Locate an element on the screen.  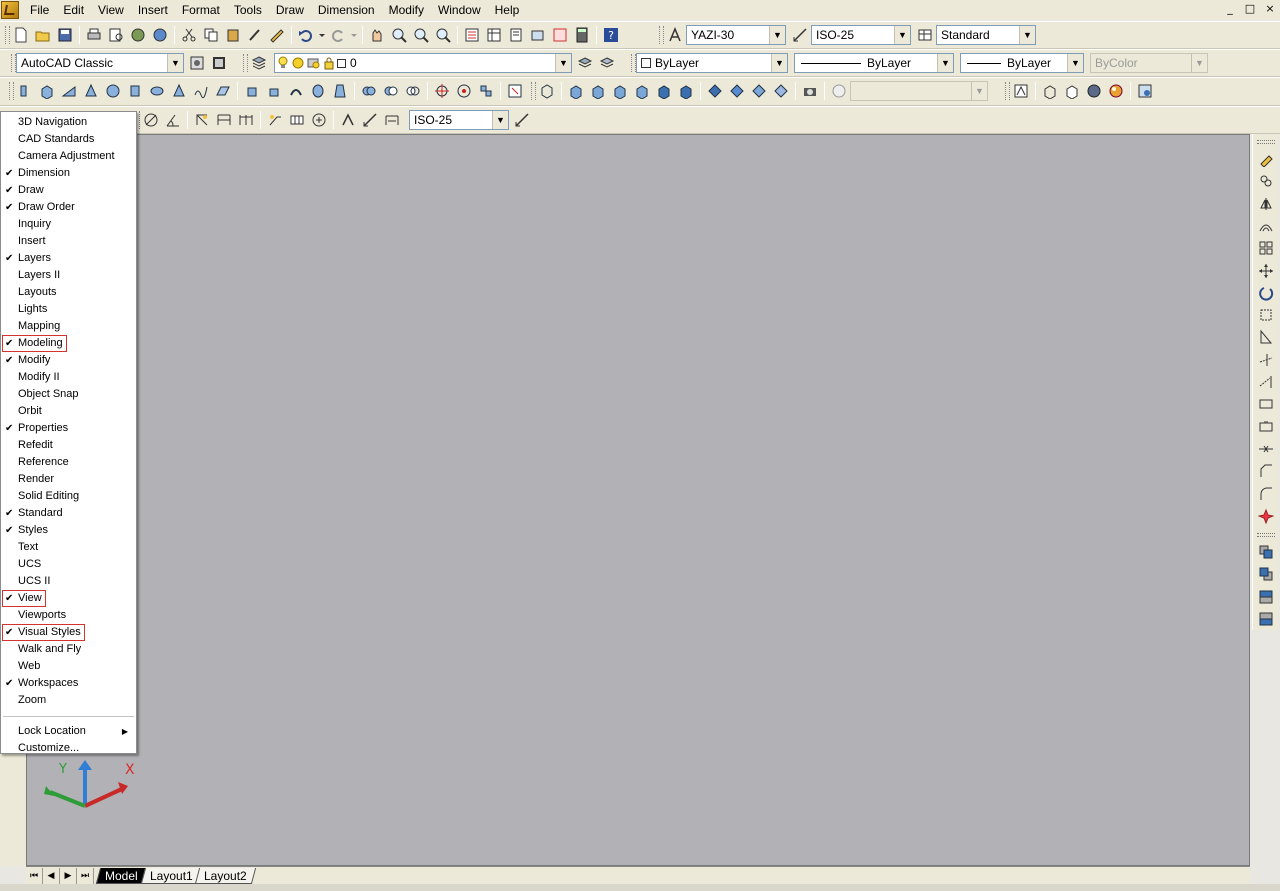
dim-edit-icon is located at coordinates (348, 120).